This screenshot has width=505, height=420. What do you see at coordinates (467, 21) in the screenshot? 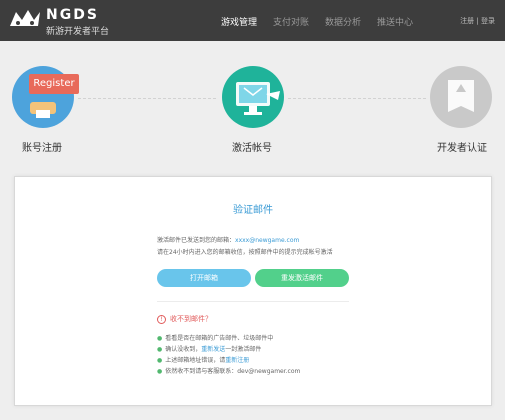
I see `register-link: 注册` at bounding box center [467, 21].